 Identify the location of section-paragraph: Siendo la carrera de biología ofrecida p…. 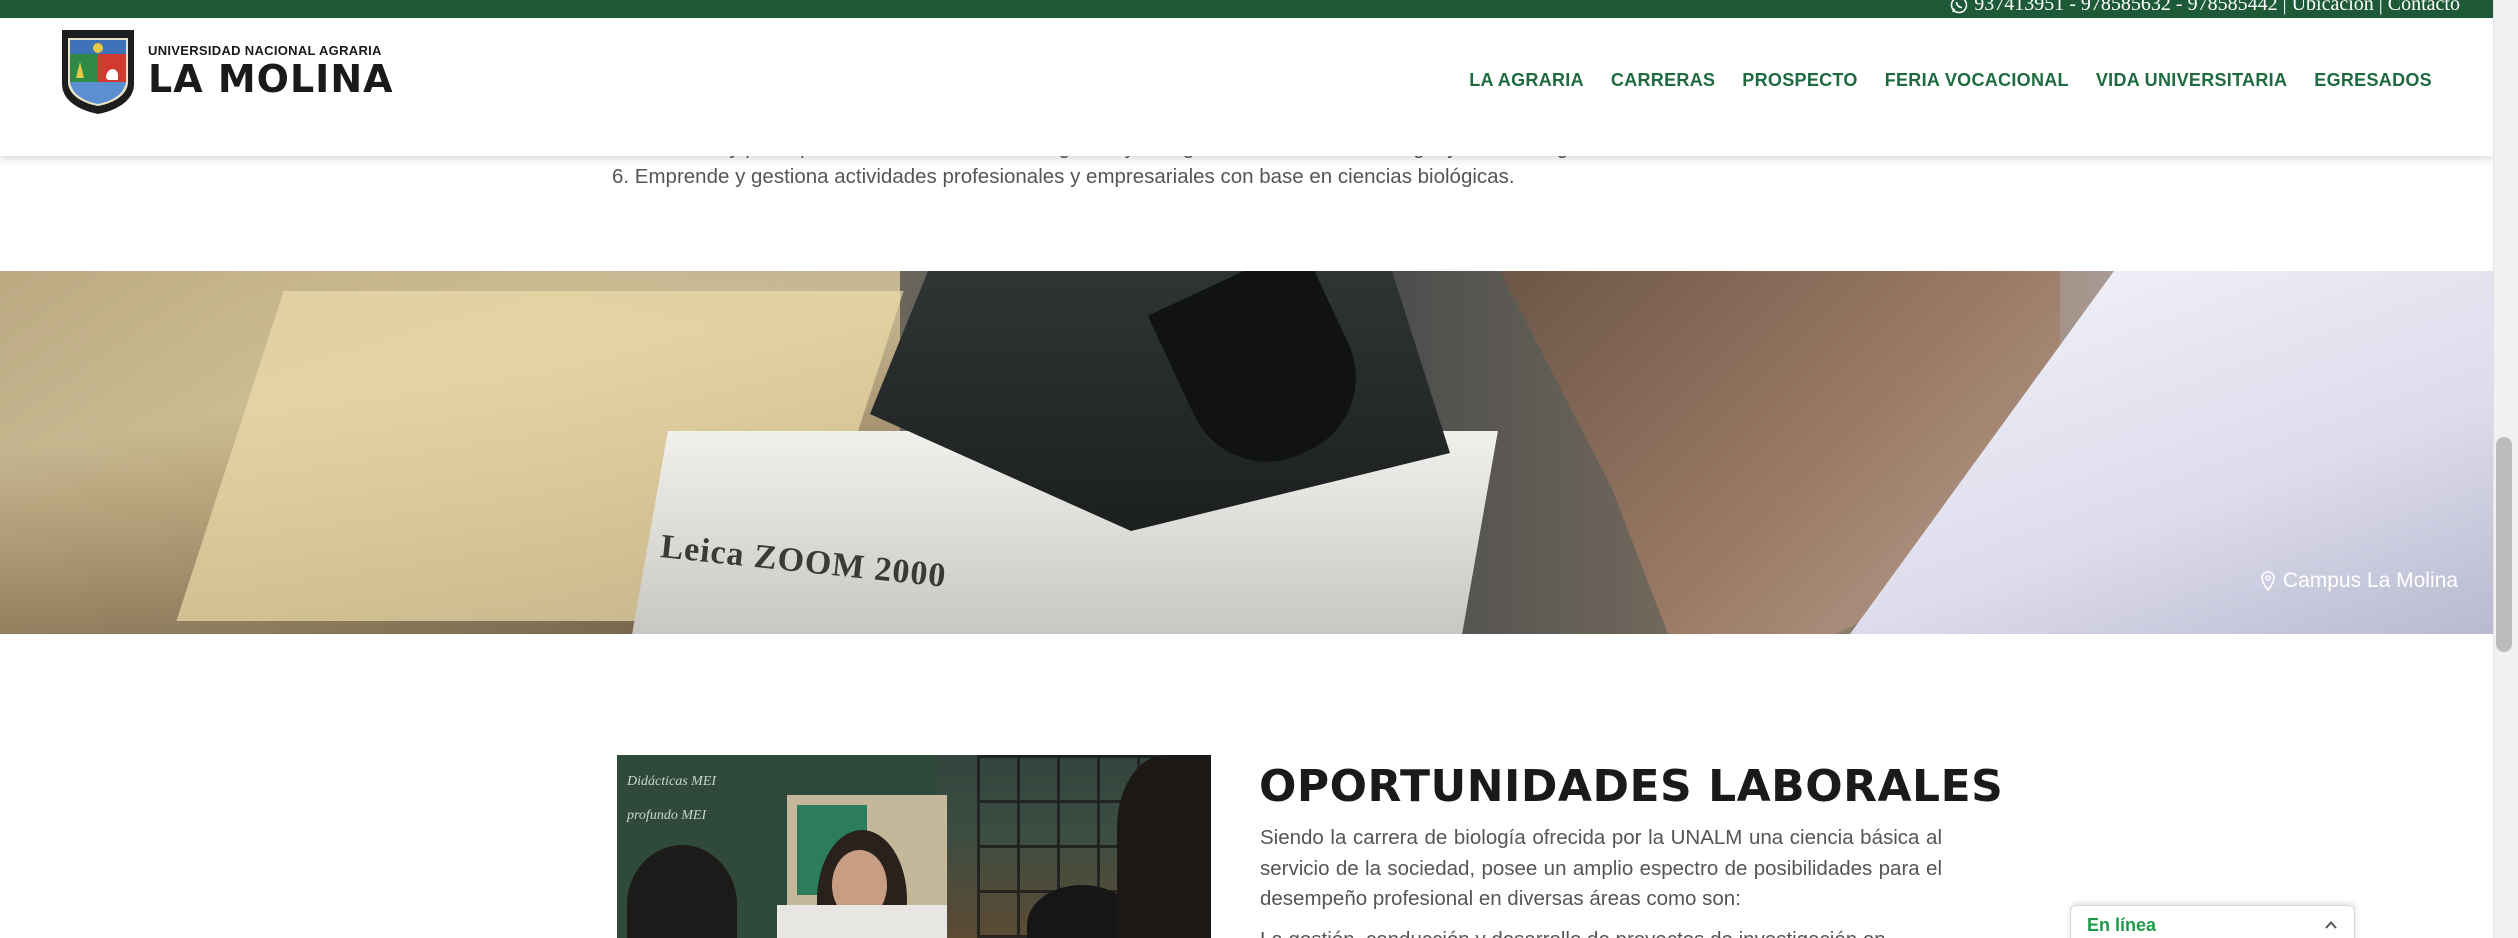
(1601, 868).